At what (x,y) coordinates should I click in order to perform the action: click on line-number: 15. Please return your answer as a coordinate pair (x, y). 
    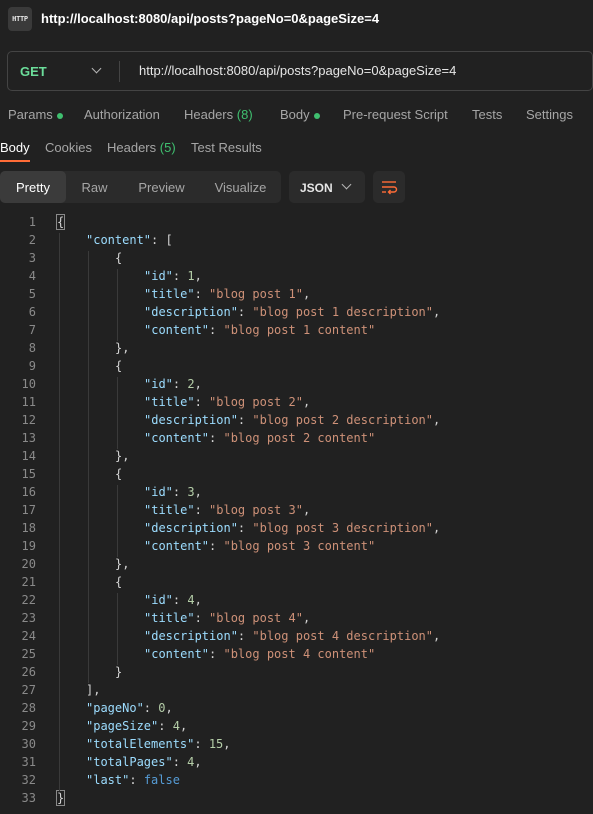
    Looking at the image, I should click on (28, 474).